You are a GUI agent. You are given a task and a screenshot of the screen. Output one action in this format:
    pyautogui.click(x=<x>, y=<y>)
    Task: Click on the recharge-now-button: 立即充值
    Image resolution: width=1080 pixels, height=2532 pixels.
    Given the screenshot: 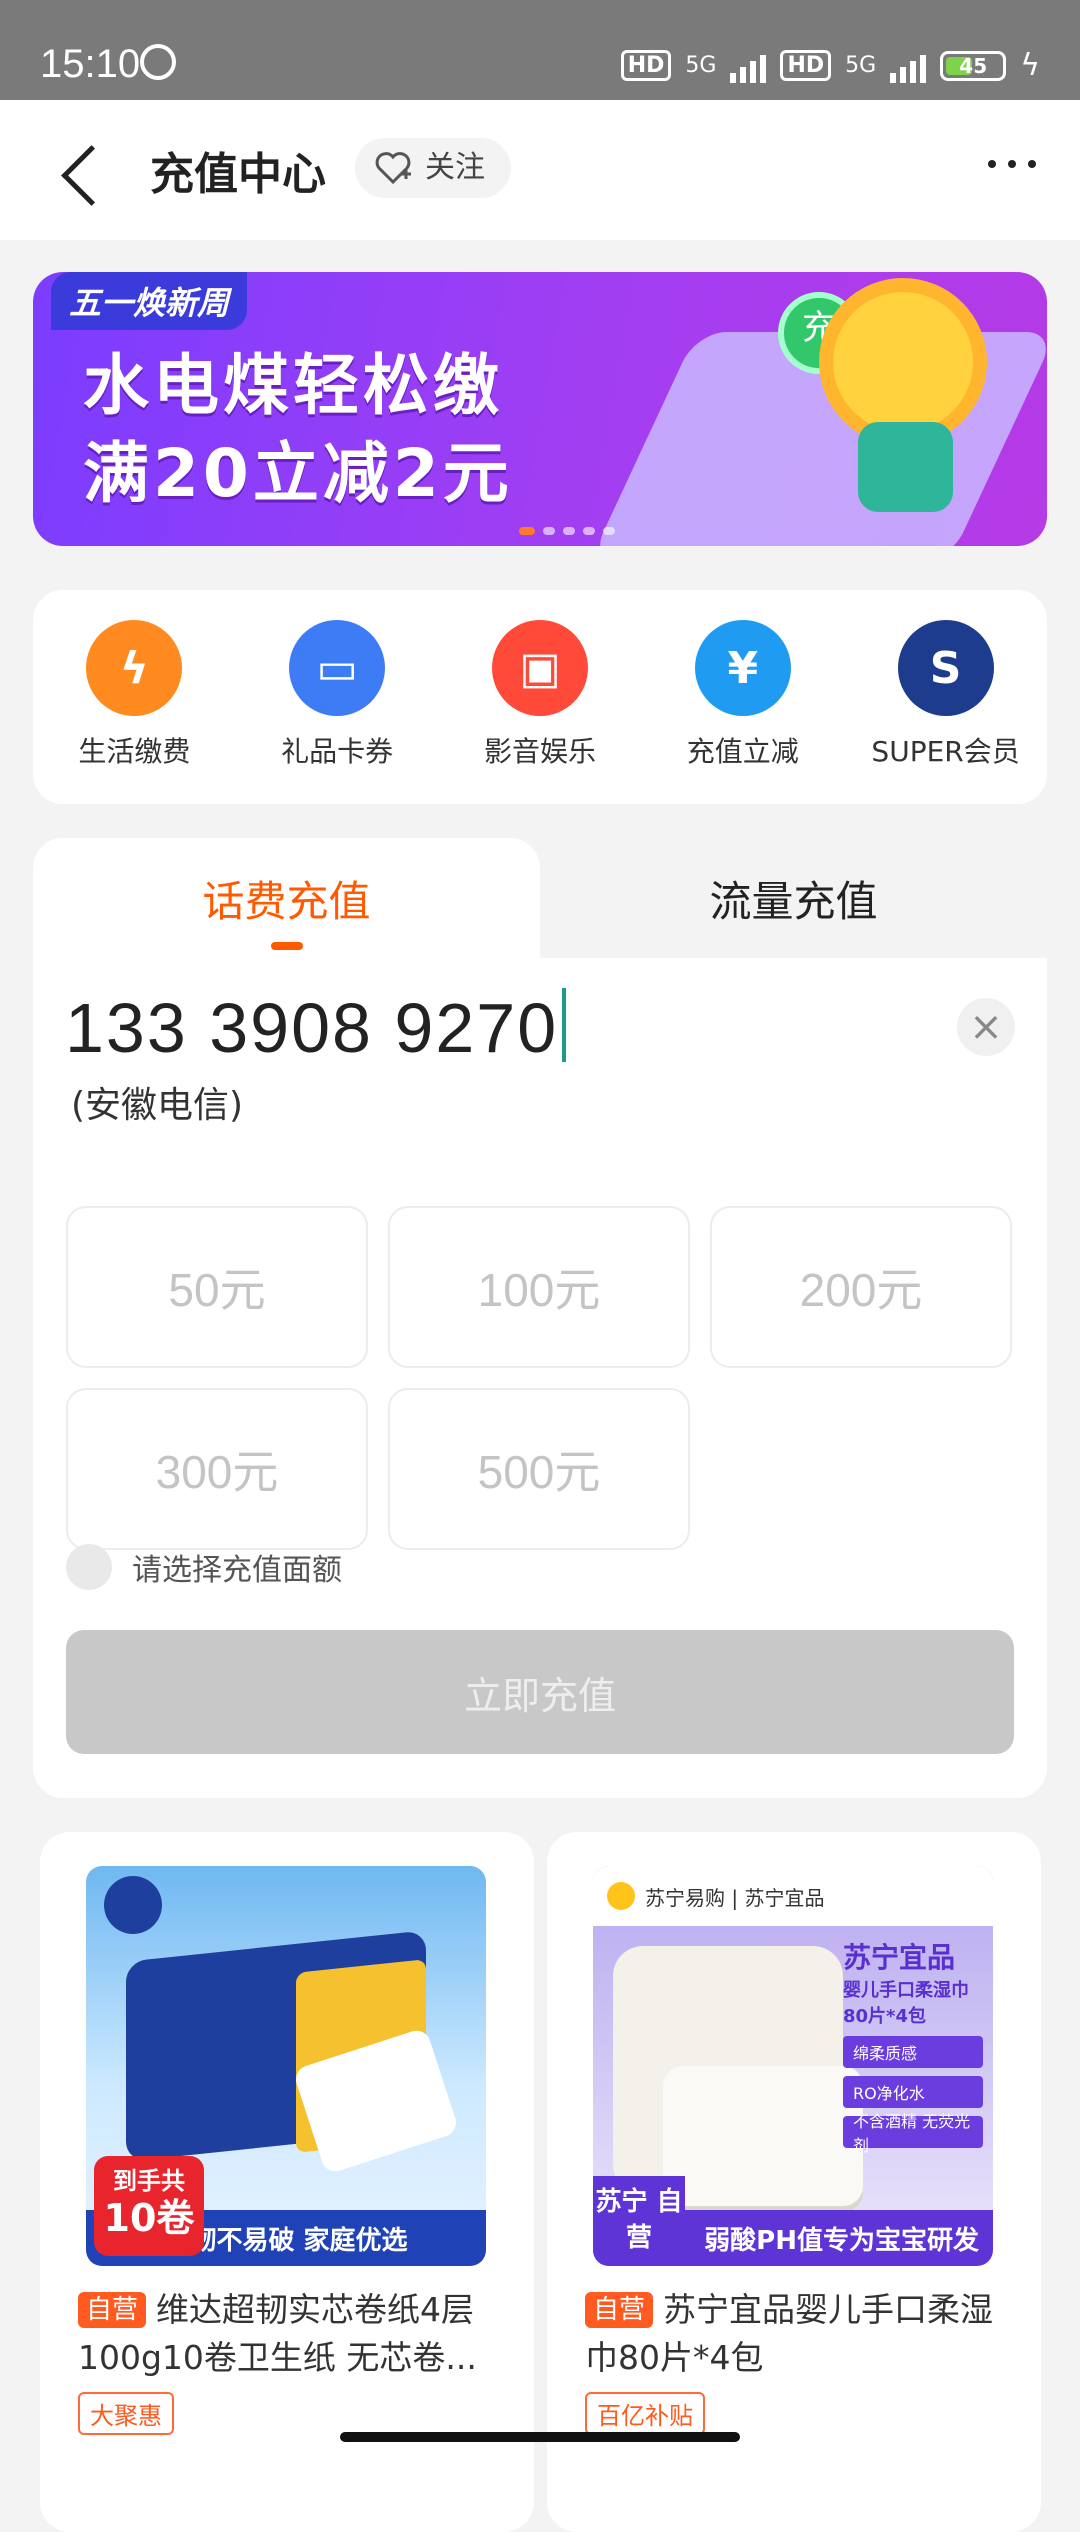 What is the action you would take?
    pyautogui.click(x=540, y=1692)
    